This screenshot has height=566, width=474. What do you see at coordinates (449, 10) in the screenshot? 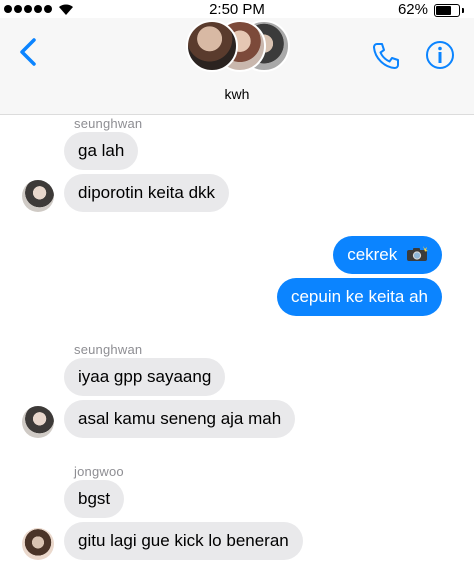
I see `battery-icon` at bounding box center [449, 10].